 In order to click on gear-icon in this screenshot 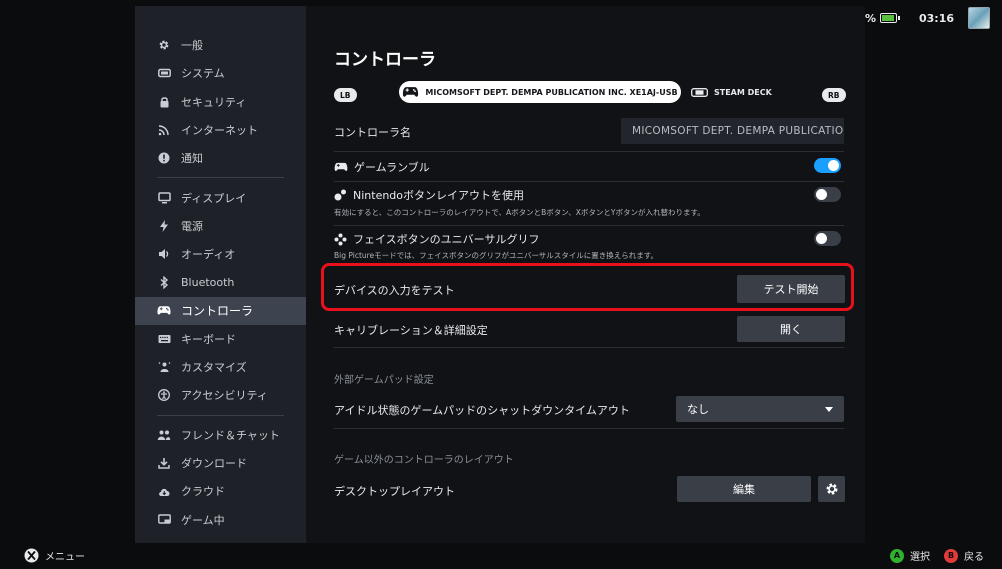, I will do `click(831, 489)`.